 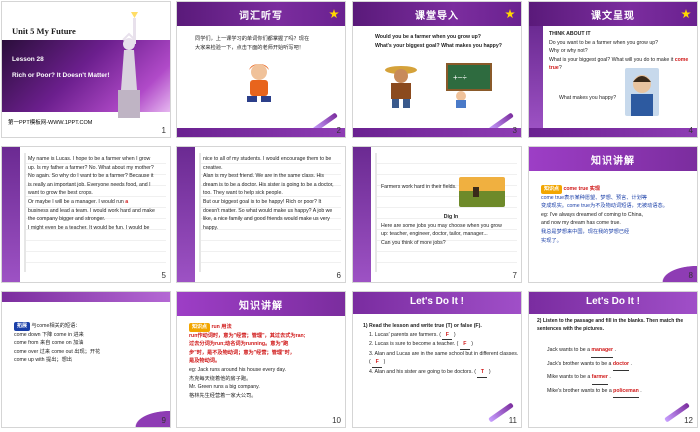 What do you see at coordinates (602, 351) in the screenshot?
I see `answer: manager` at bounding box center [602, 351].